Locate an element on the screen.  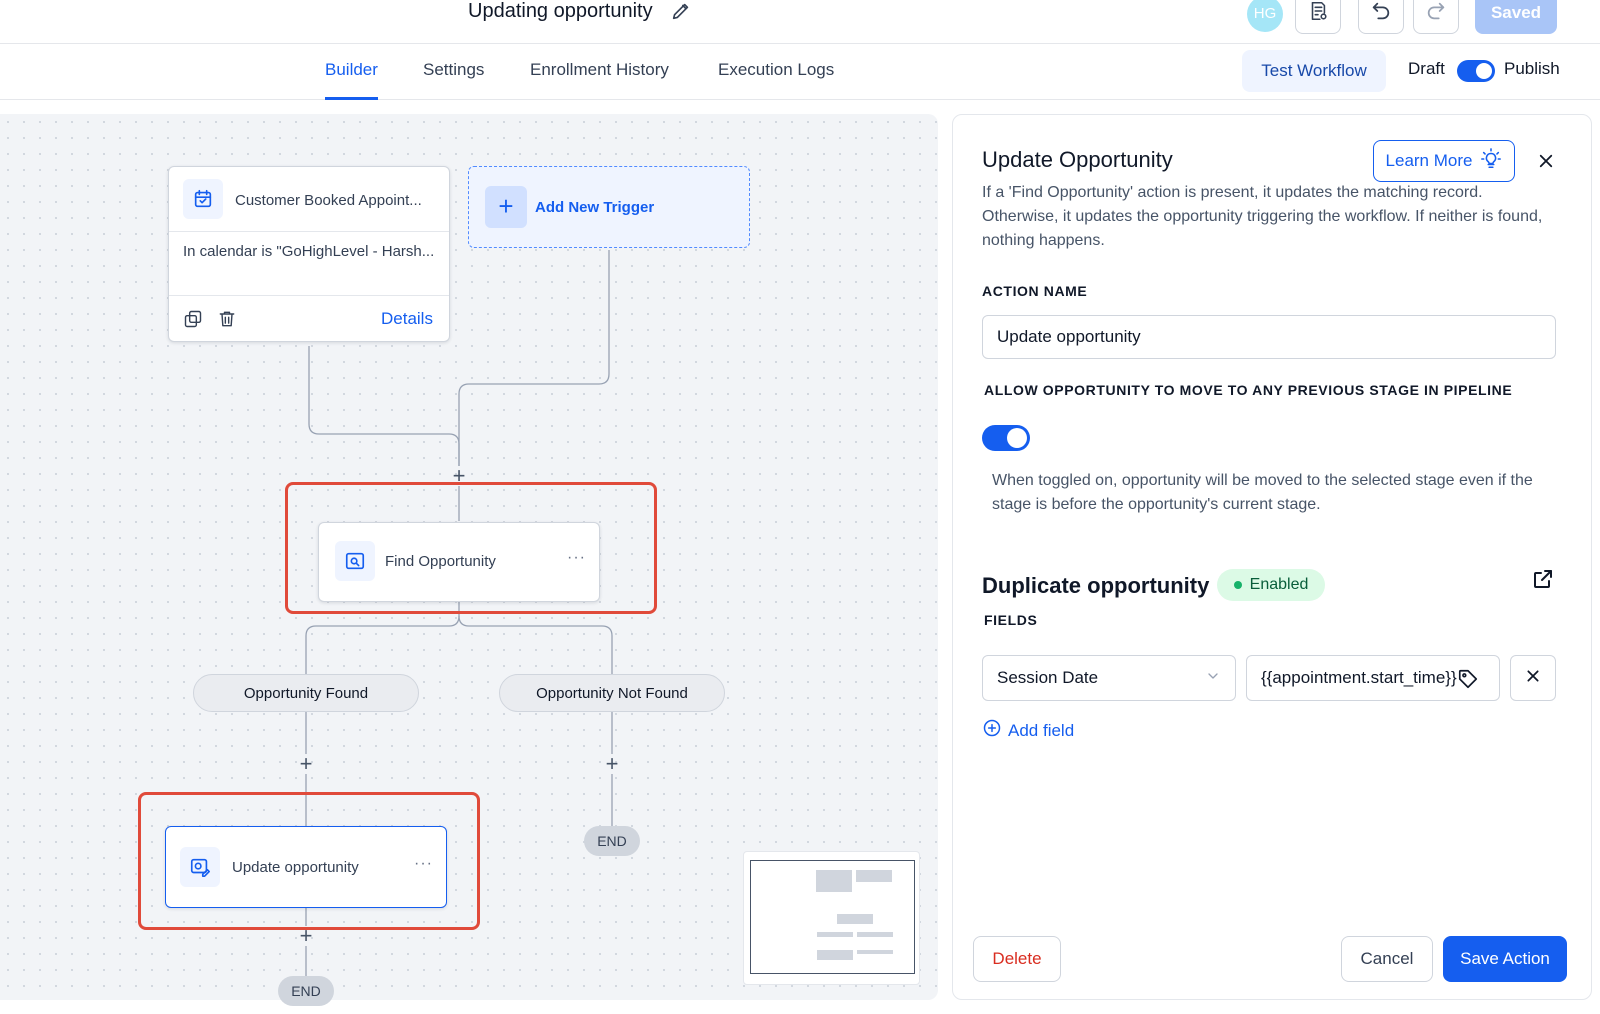
undo-button is located at coordinates (1381, 17).